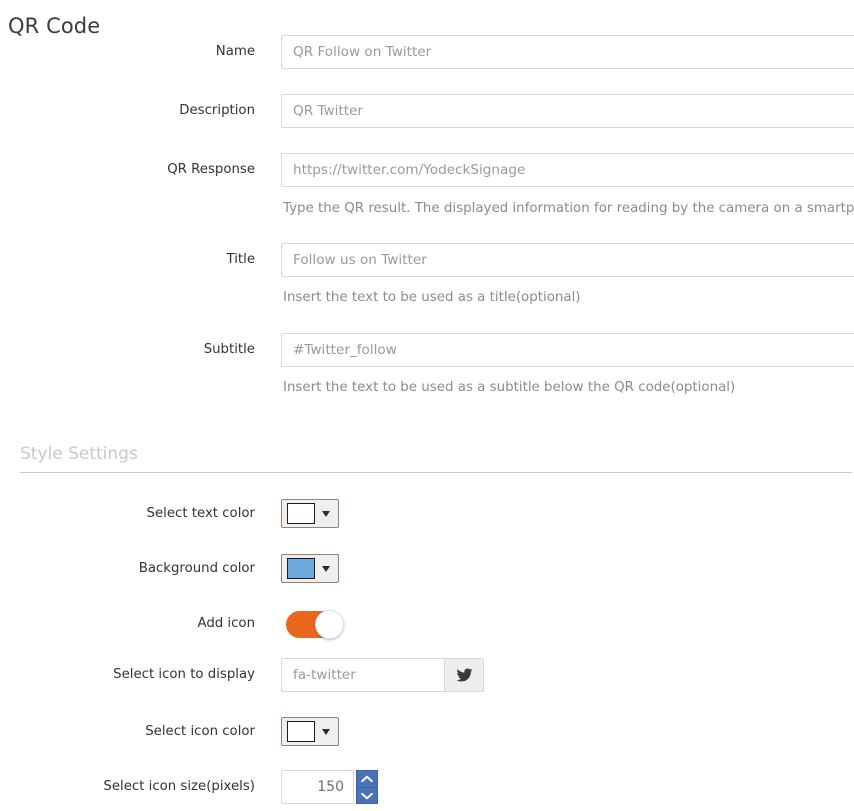 The image size is (854, 811). Describe the element at coordinates (427, 732) in the screenshot. I see `form-row-icon-color: Select icon color` at that location.